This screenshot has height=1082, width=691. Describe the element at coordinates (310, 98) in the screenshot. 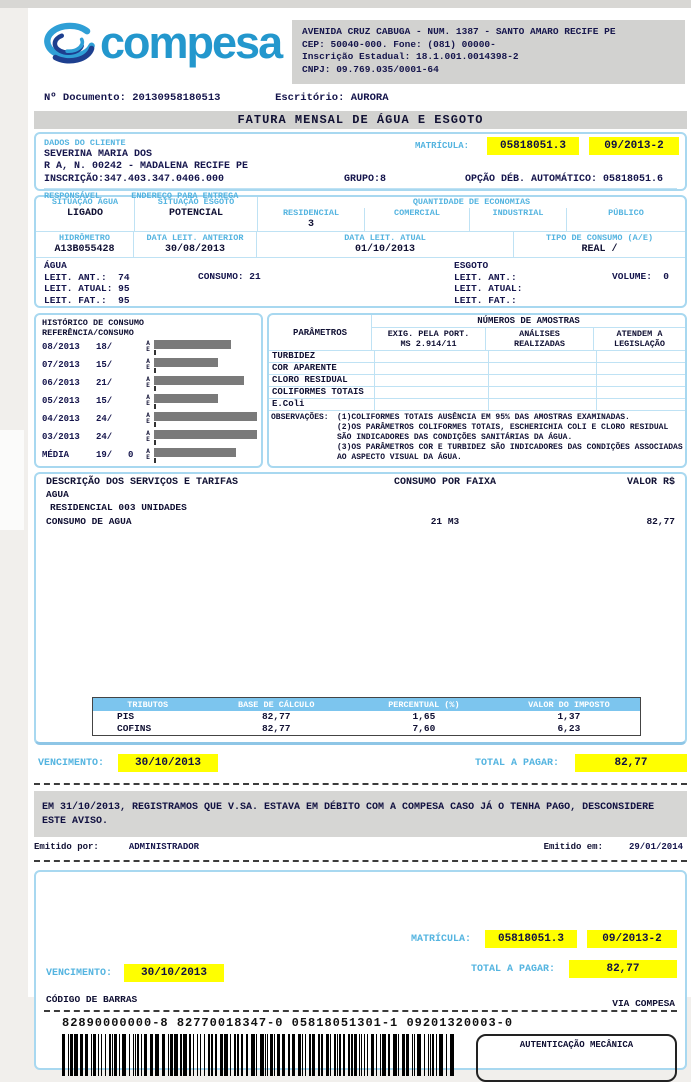

I see `office-label: Escritório:` at that location.